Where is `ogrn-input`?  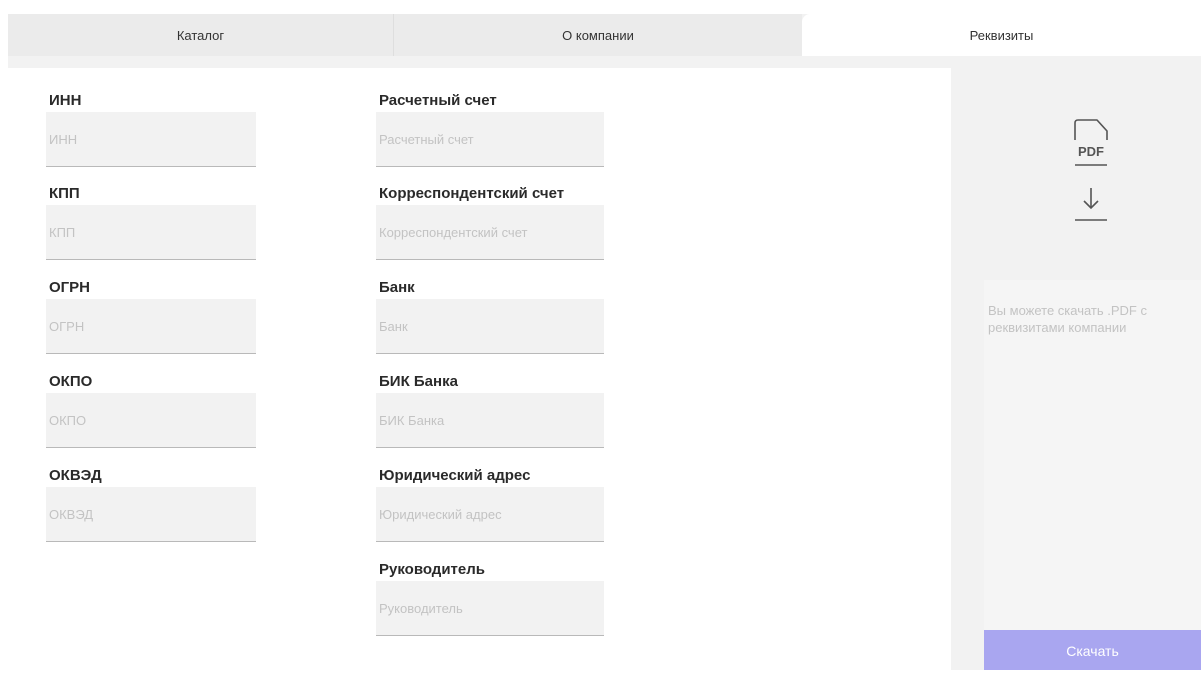
ogrn-input is located at coordinates (151, 326).